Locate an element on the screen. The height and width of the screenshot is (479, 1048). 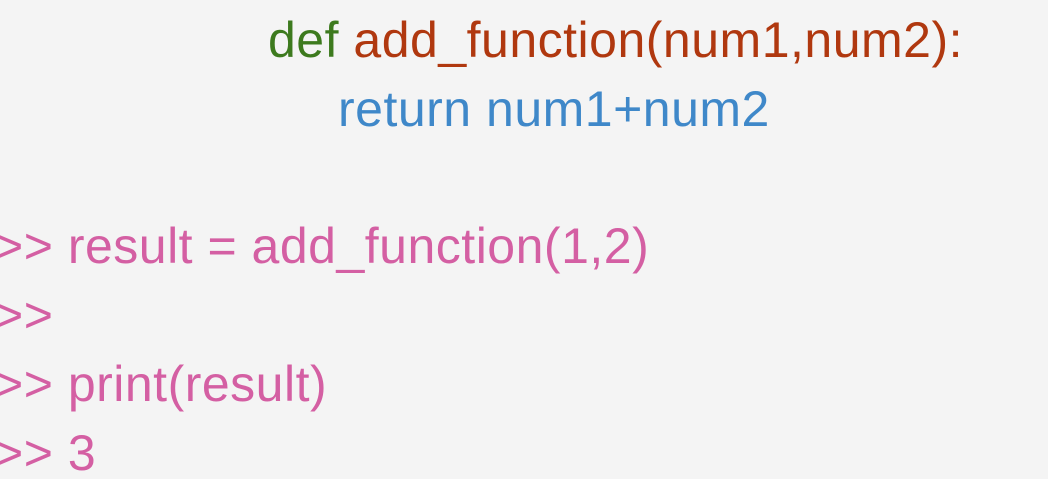
def-keyword: def is located at coordinates (304, 40).